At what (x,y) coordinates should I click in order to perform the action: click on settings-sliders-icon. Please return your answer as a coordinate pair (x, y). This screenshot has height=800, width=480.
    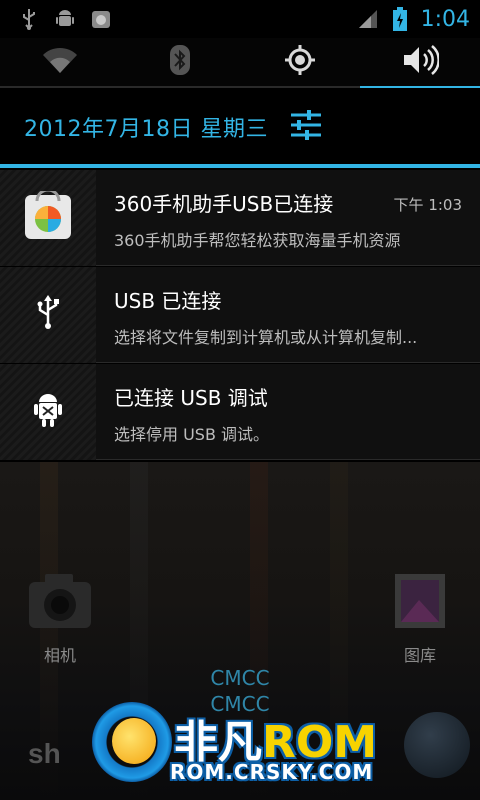
    Looking at the image, I should click on (306, 127).